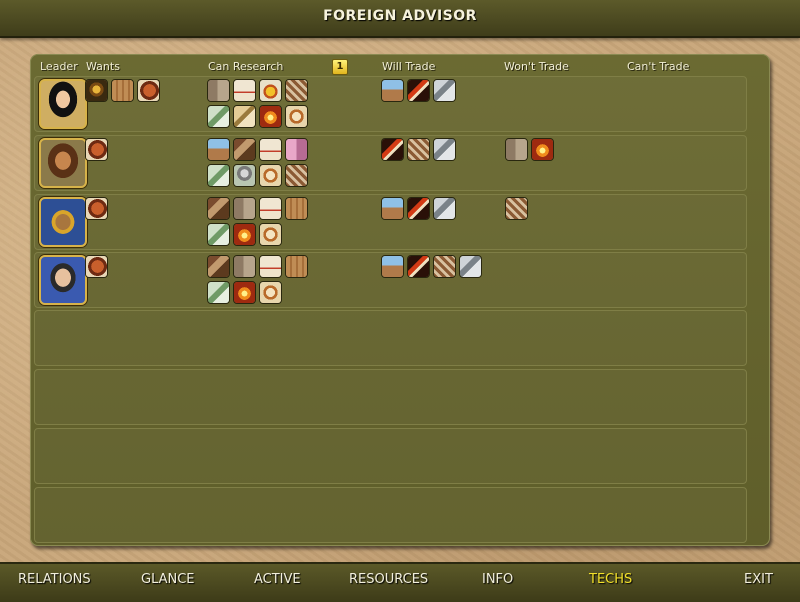  What do you see at coordinates (658, 66) in the screenshot?
I see `header-cant-trade: Can't Trade` at bounding box center [658, 66].